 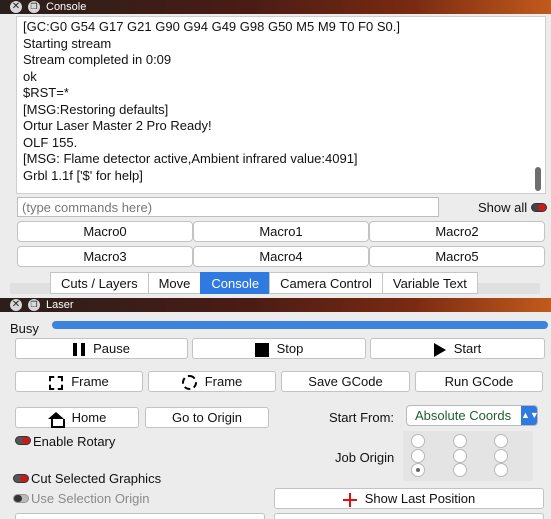 What do you see at coordinates (235, 283) in the screenshot?
I see `tab-console: Console` at bounding box center [235, 283].